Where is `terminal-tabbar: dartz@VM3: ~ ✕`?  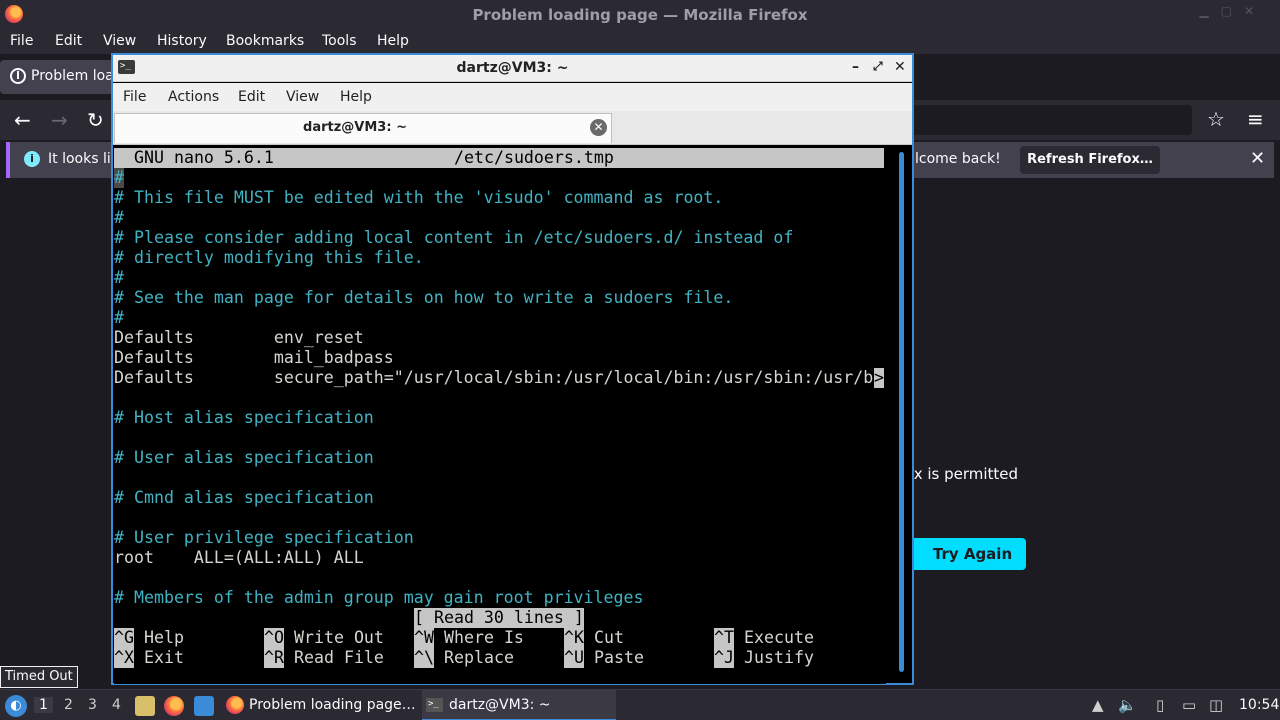
terminal-tabbar: dartz@VM3: ~ ✕ is located at coordinates (512, 128).